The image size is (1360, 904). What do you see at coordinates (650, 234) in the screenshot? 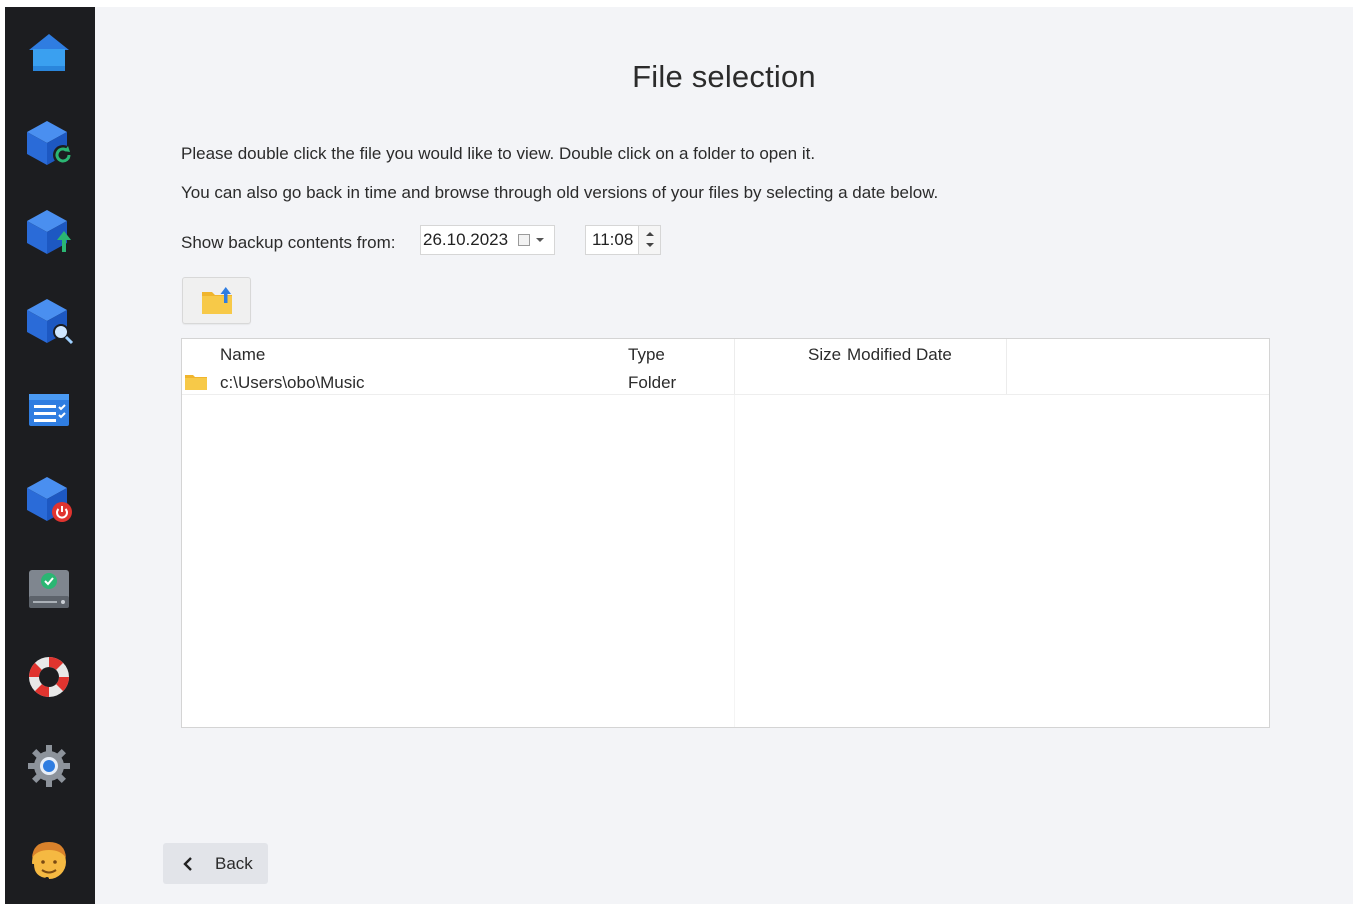
I see `spin-up-icon` at bounding box center [650, 234].